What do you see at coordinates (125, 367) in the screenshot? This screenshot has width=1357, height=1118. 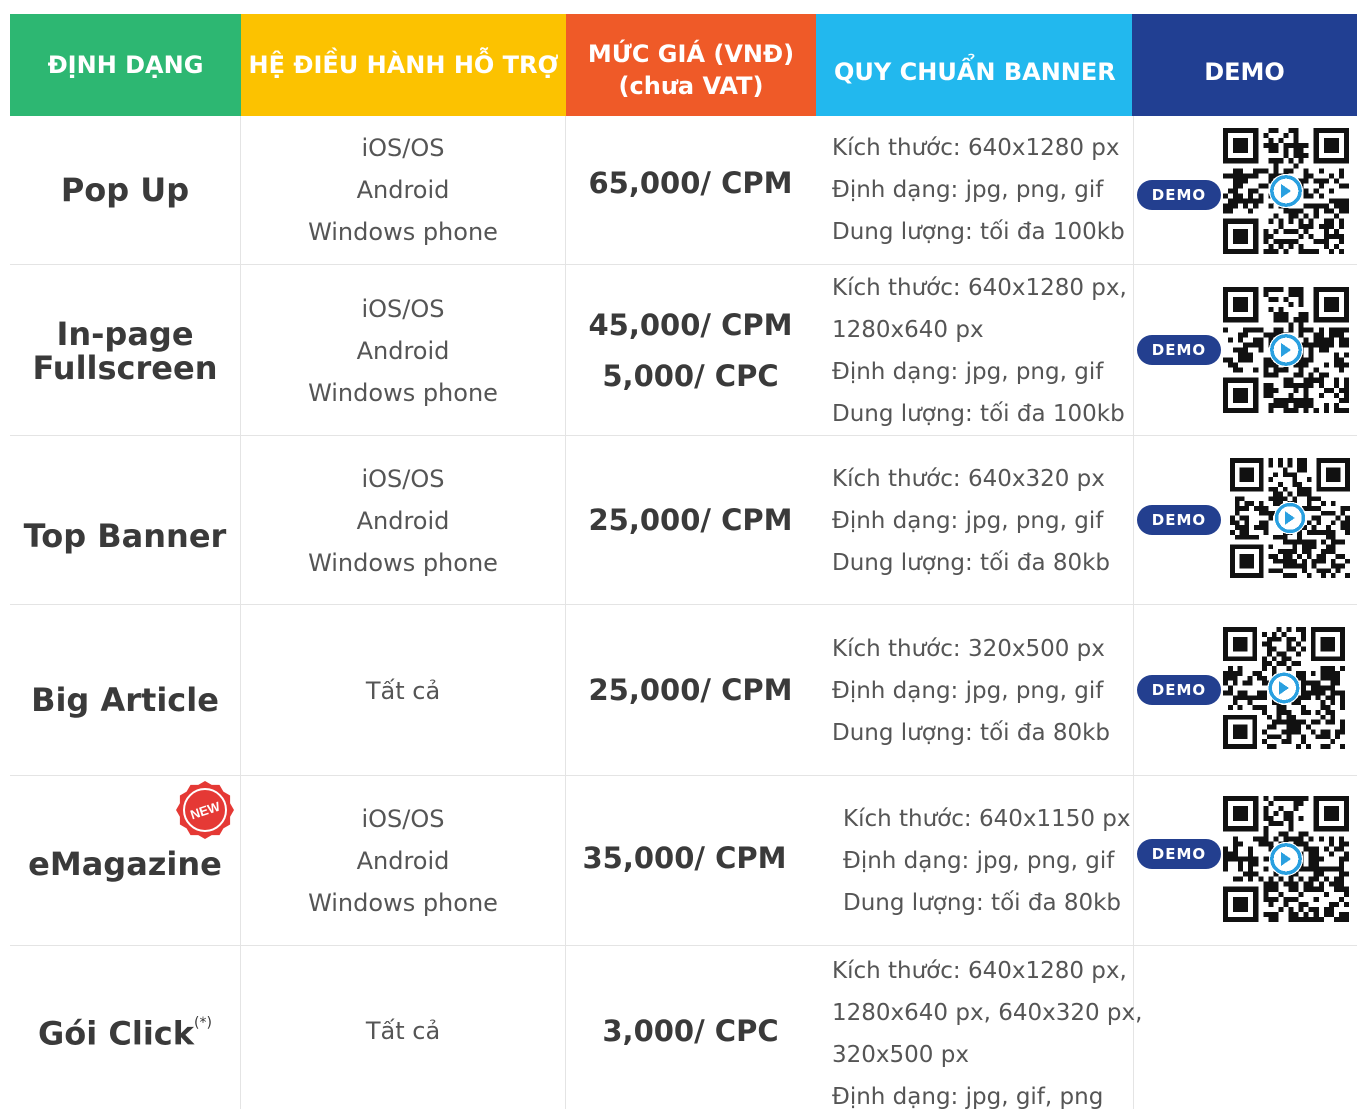 I see `cell-text-line: Fullscreen` at bounding box center [125, 367].